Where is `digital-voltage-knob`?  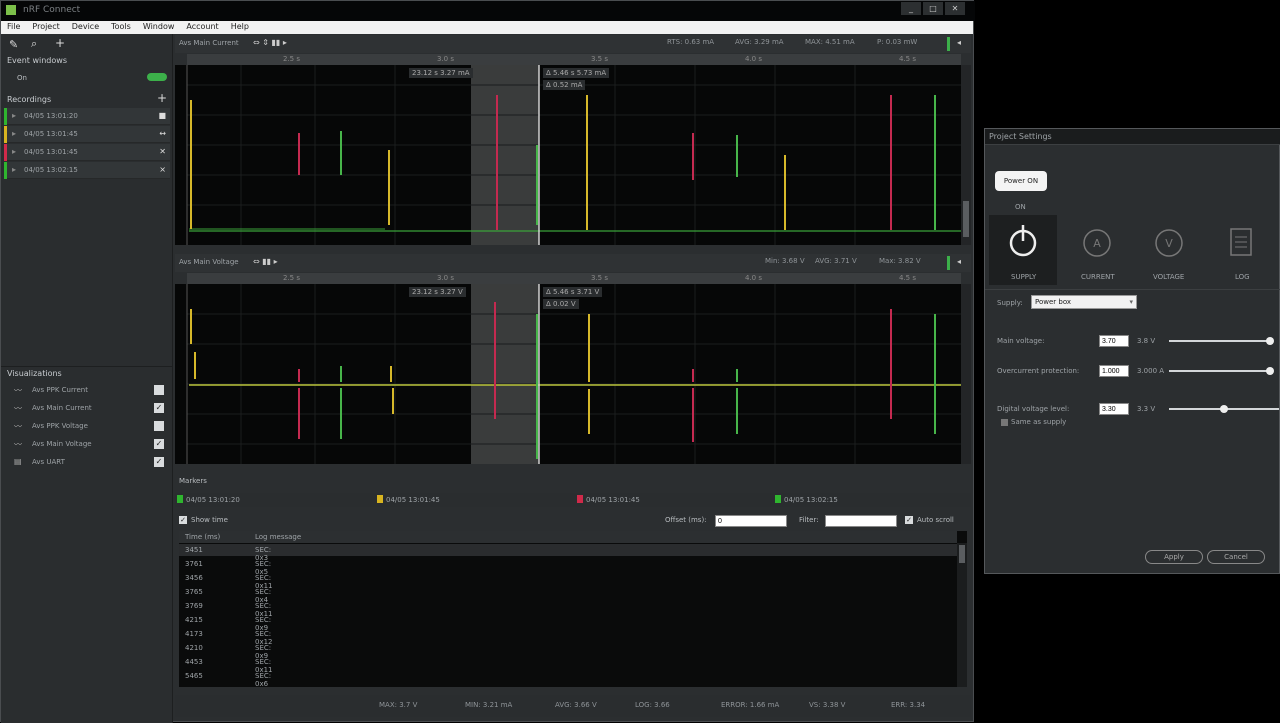 digital-voltage-knob is located at coordinates (1224, 409).